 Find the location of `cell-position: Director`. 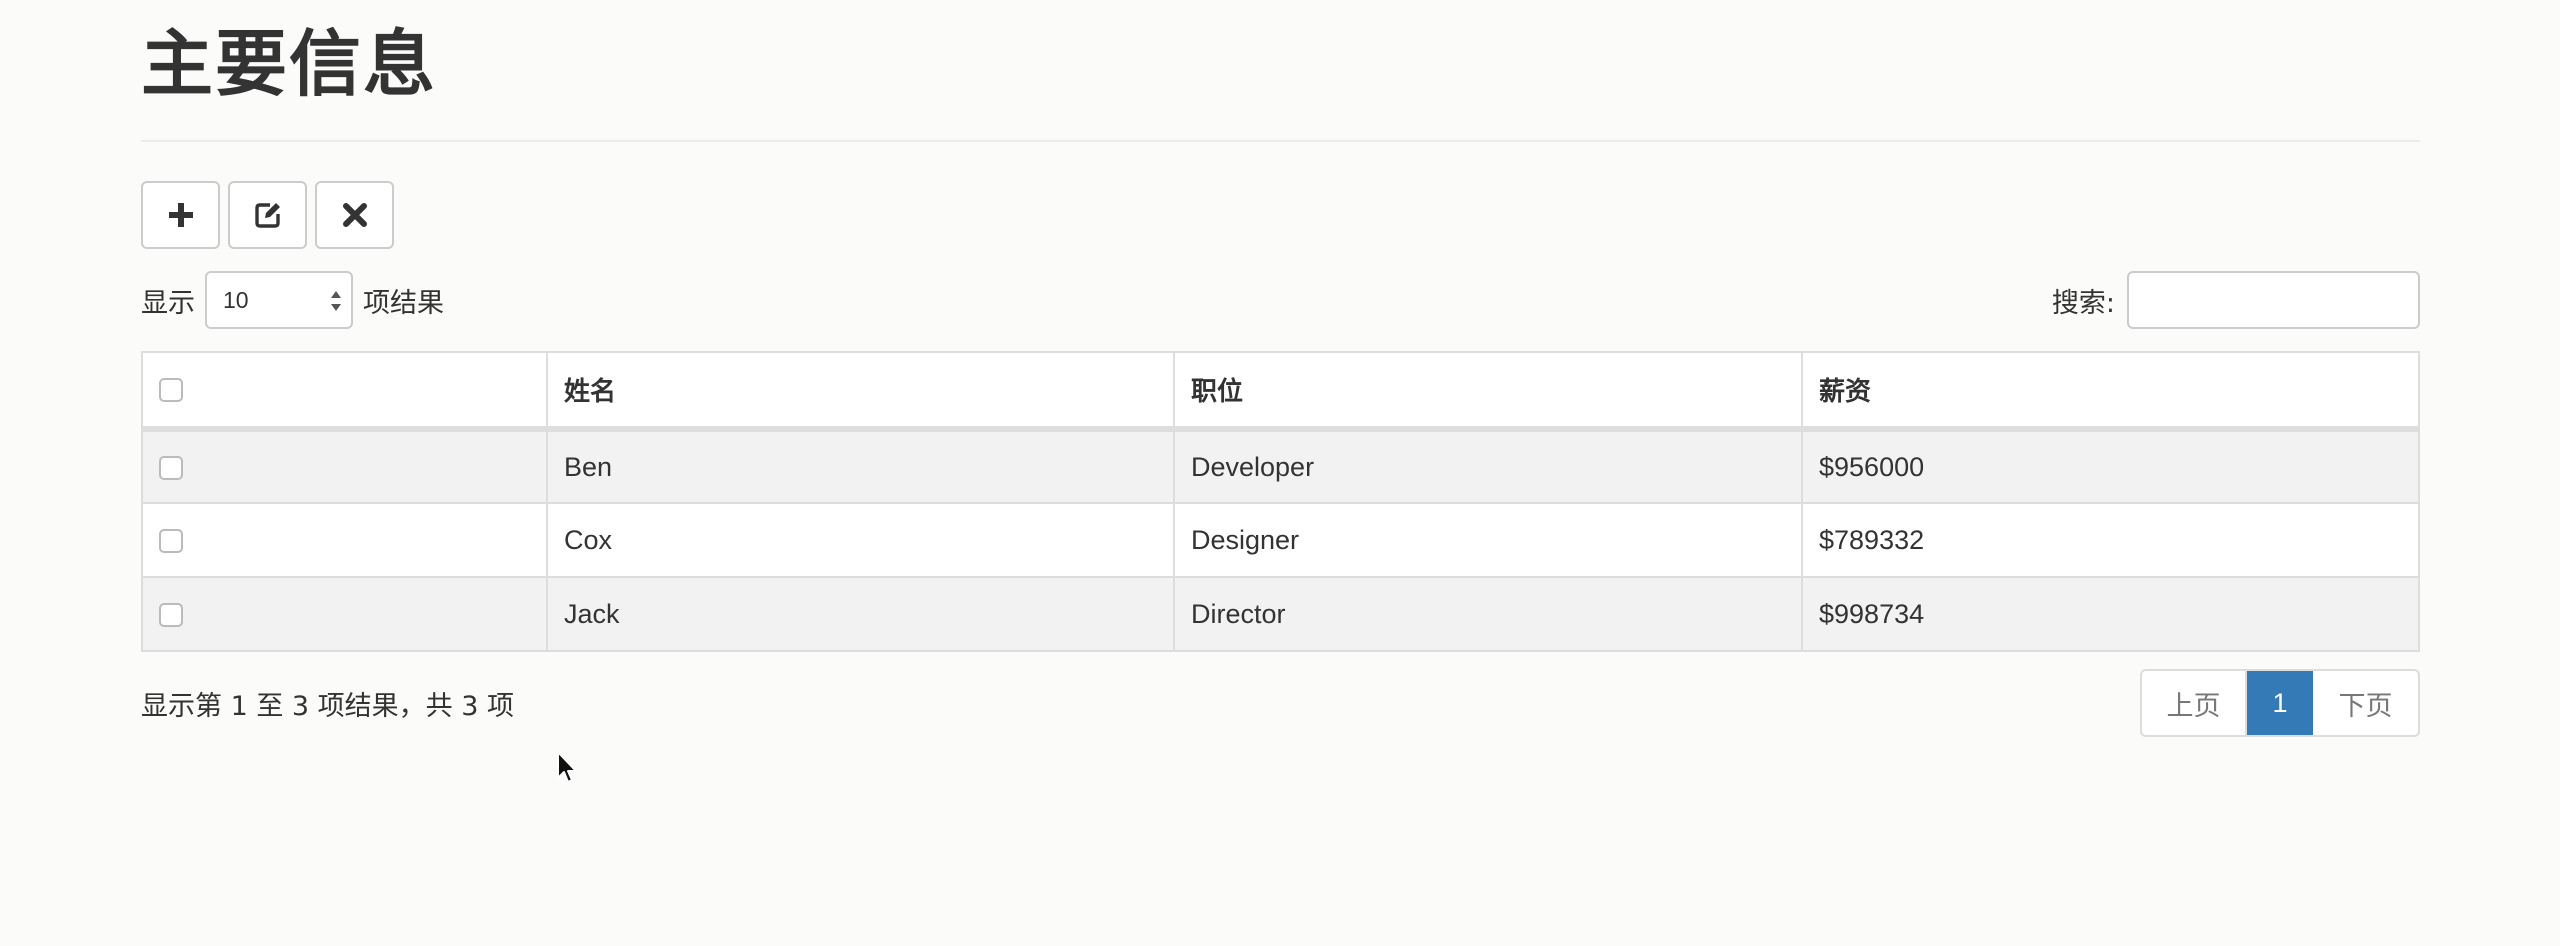

cell-position: Director is located at coordinates (1488, 614).